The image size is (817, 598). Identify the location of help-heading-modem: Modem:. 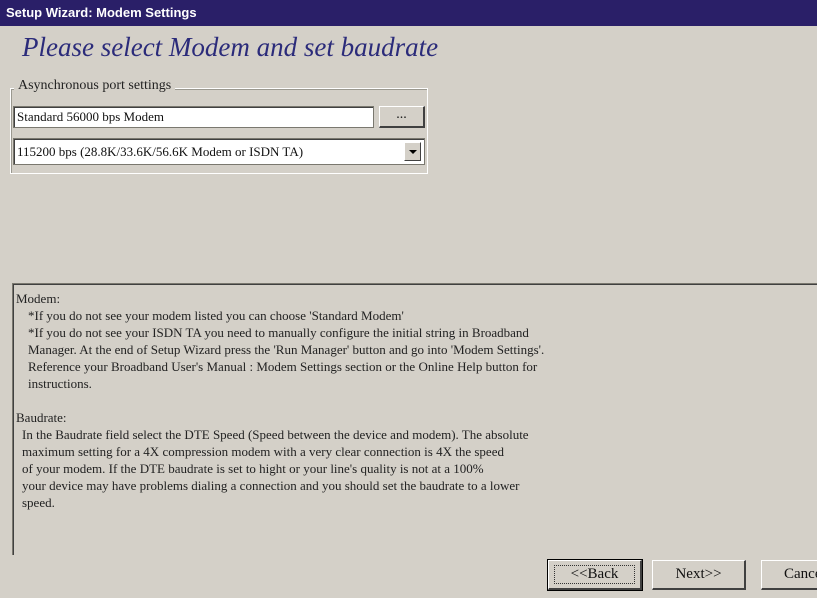
(38, 298).